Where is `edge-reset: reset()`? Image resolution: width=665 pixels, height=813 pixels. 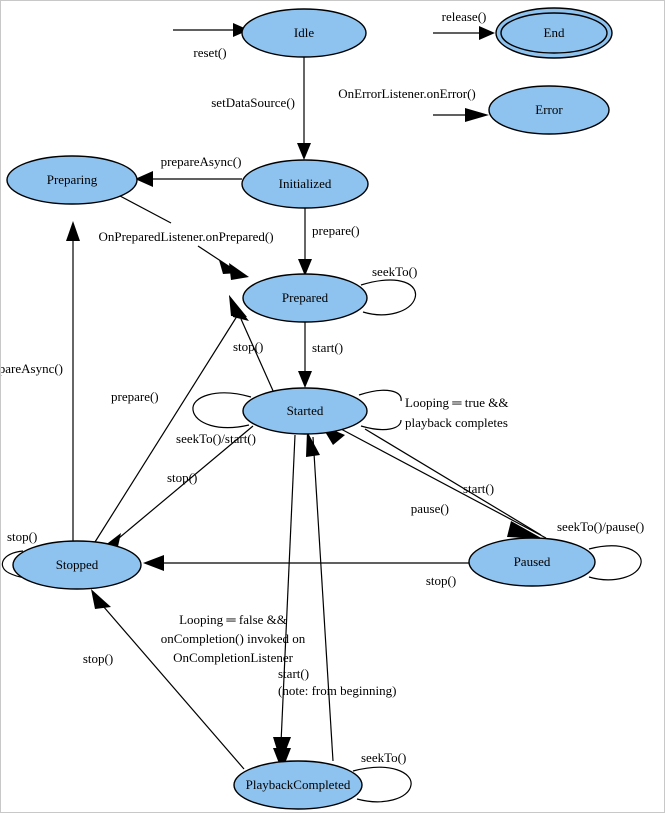 edge-reset: reset() is located at coordinates (211, 41).